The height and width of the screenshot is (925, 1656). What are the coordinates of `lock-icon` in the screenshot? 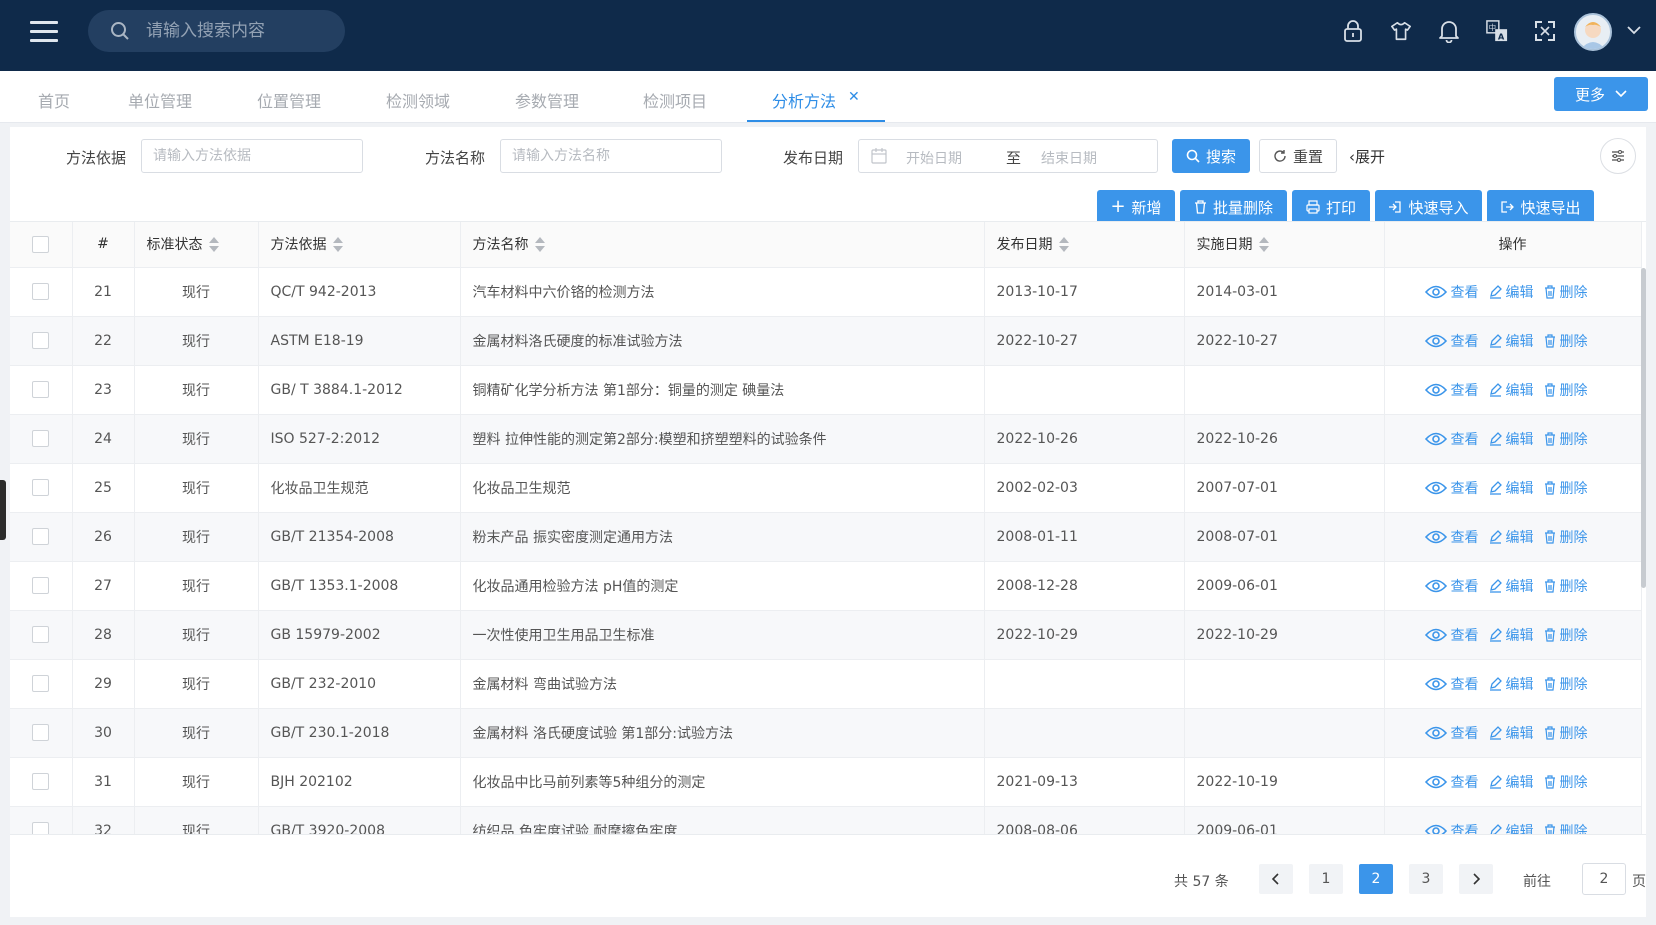 It's located at (1353, 31).